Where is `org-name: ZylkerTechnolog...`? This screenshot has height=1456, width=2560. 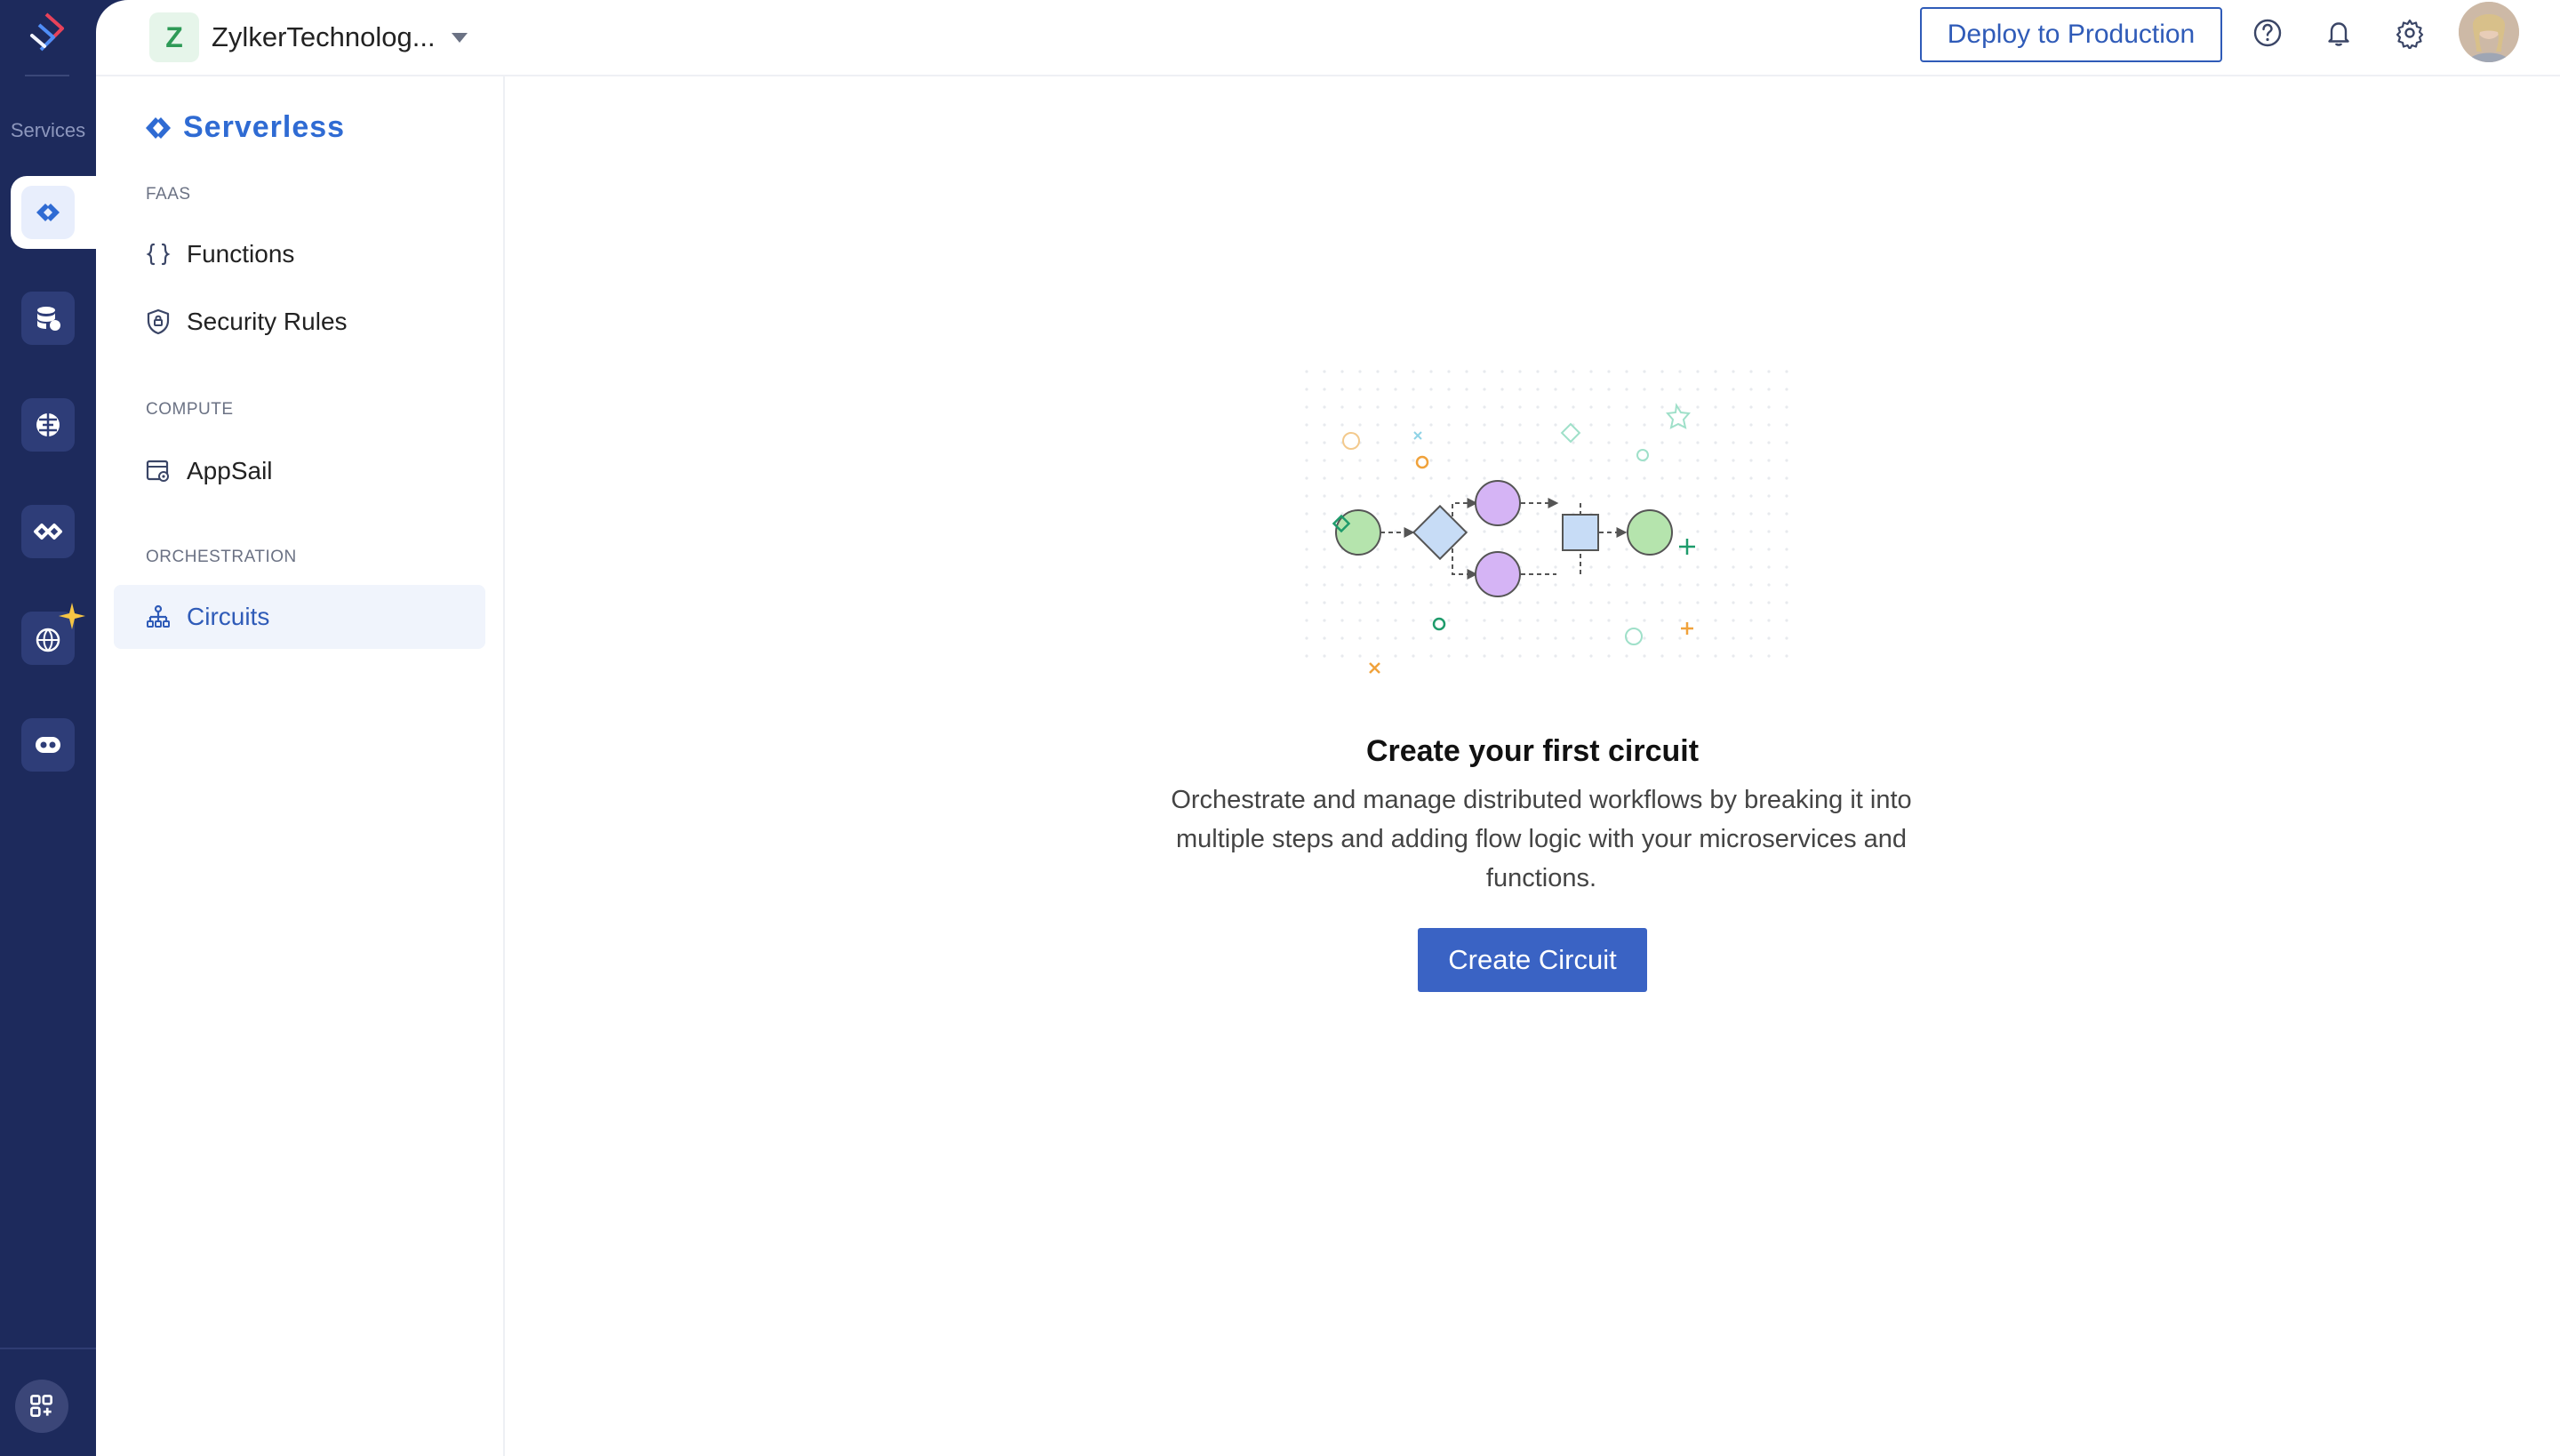
org-name: ZylkerTechnolog... is located at coordinates (324, 36).